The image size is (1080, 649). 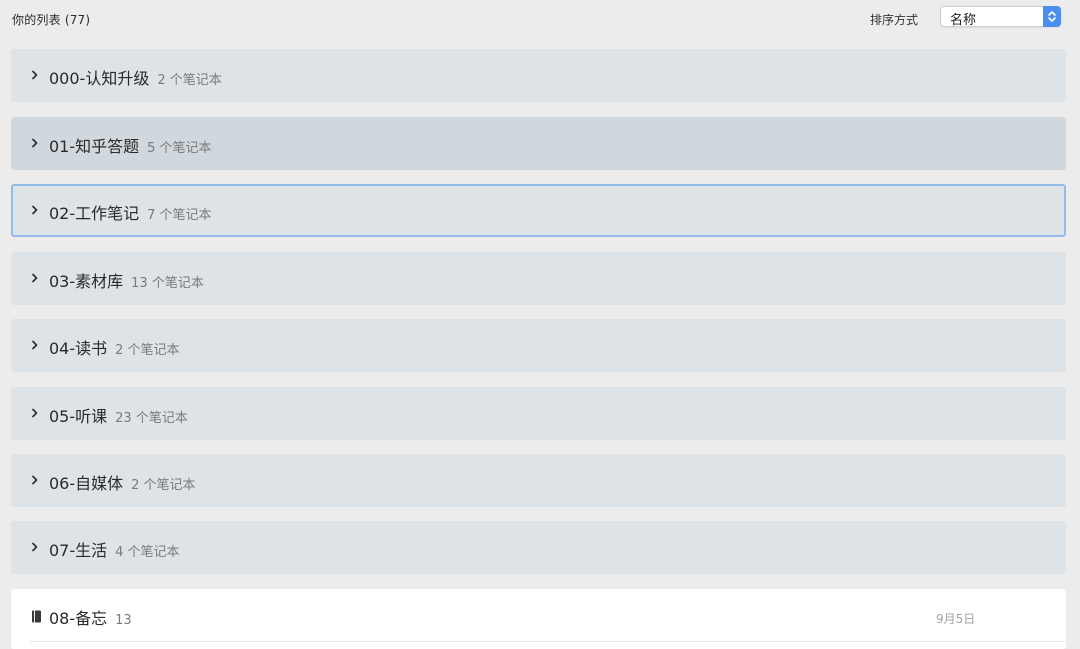 I want to click on stack-name: 04-读书, so click(x=78, y=348).